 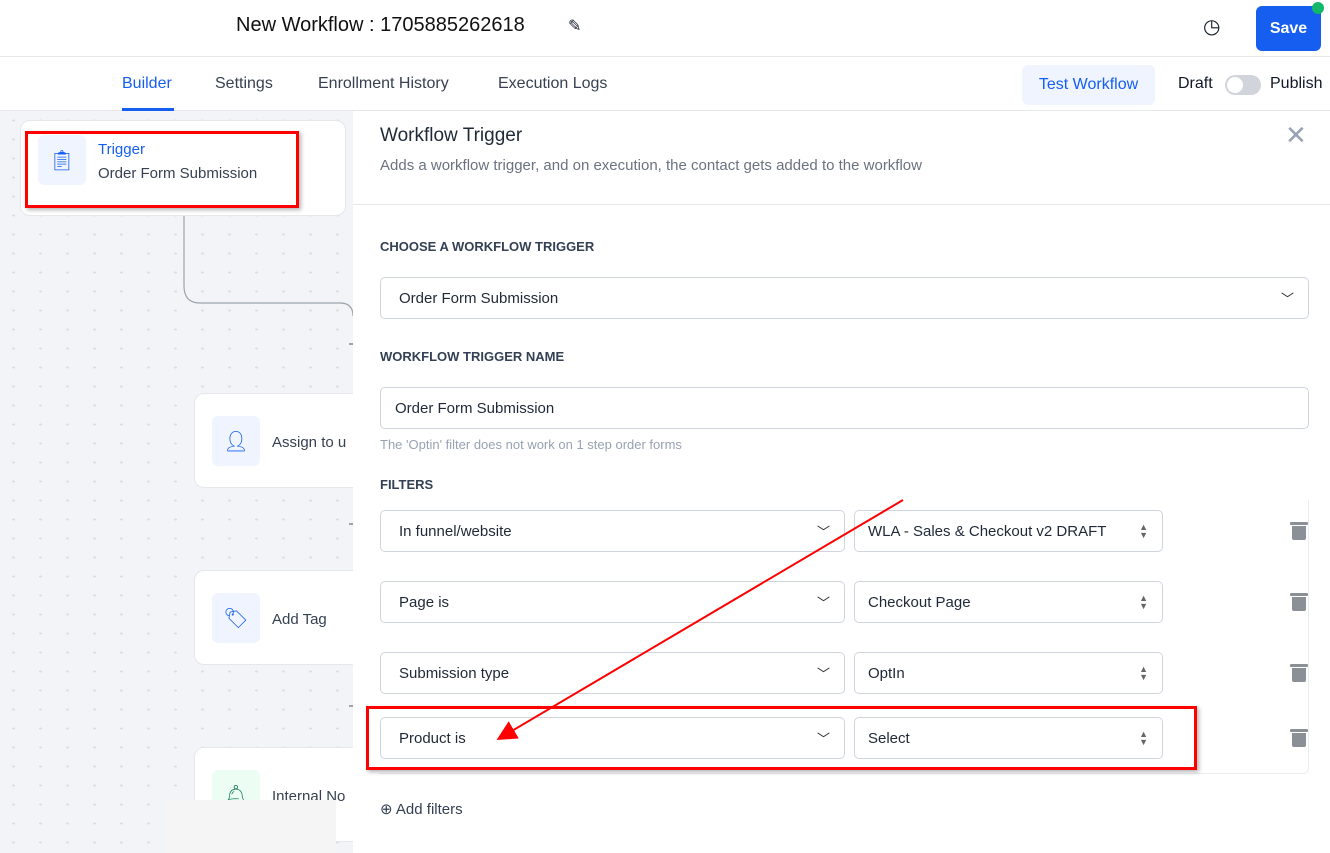 I want to click on tab-enrollment-history: Enrollment History, so click(x=383, y=84).